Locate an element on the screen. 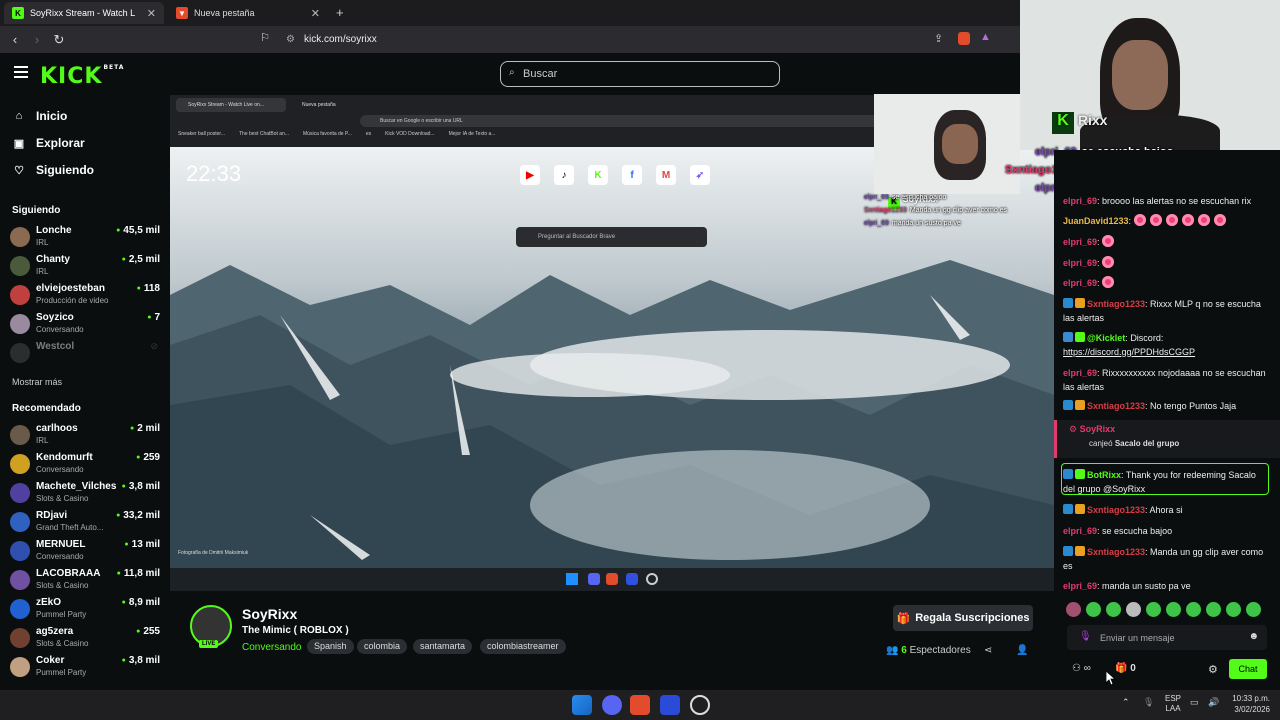  site-info-icon: ⚙ is located at coordinates (290, 39).